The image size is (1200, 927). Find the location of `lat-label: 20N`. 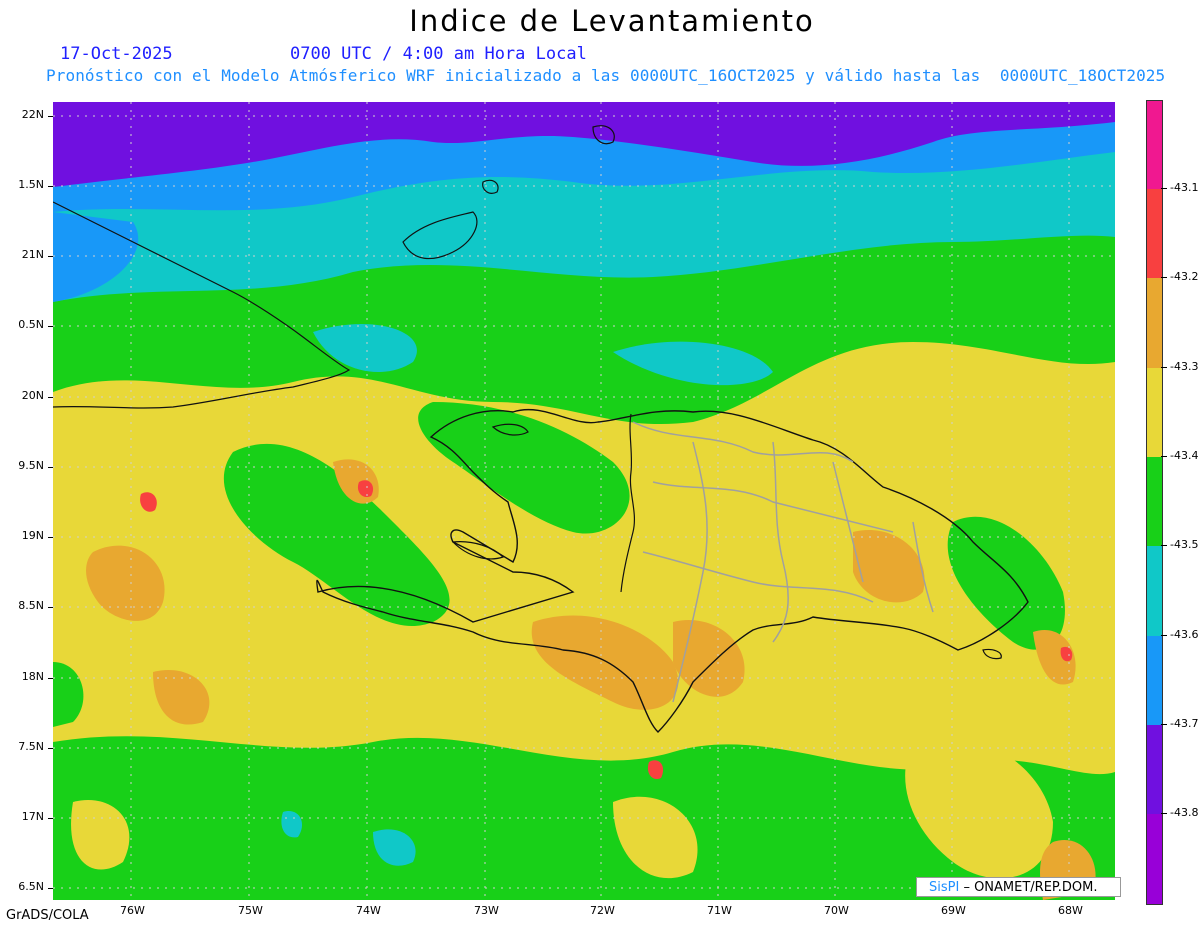

lat-label: 20N is located at coordinates (32, 395).